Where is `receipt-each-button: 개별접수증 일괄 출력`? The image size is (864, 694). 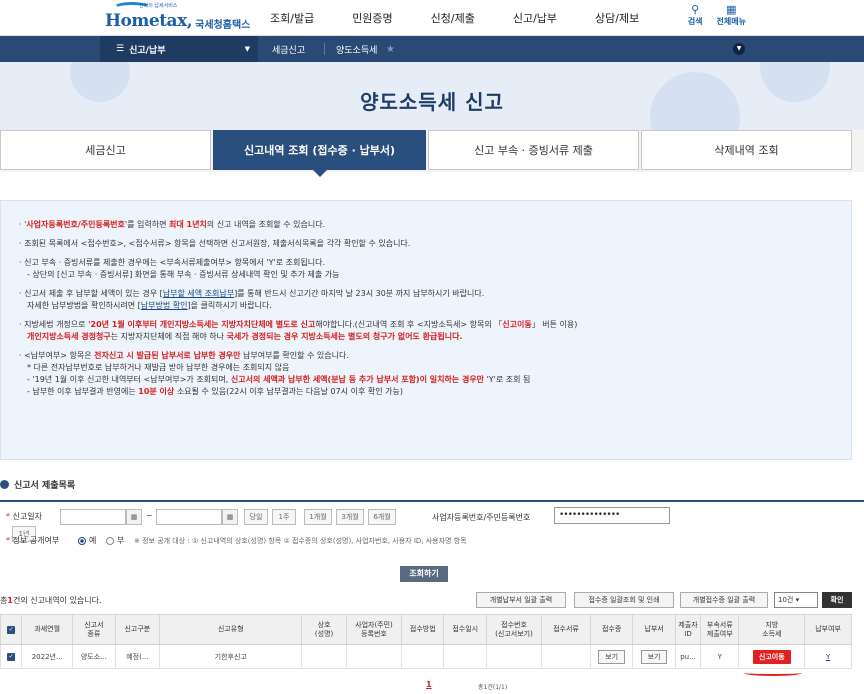 receipt-each-button: 개별접수증 일괄 출력 is located at coordinates (724, 600).